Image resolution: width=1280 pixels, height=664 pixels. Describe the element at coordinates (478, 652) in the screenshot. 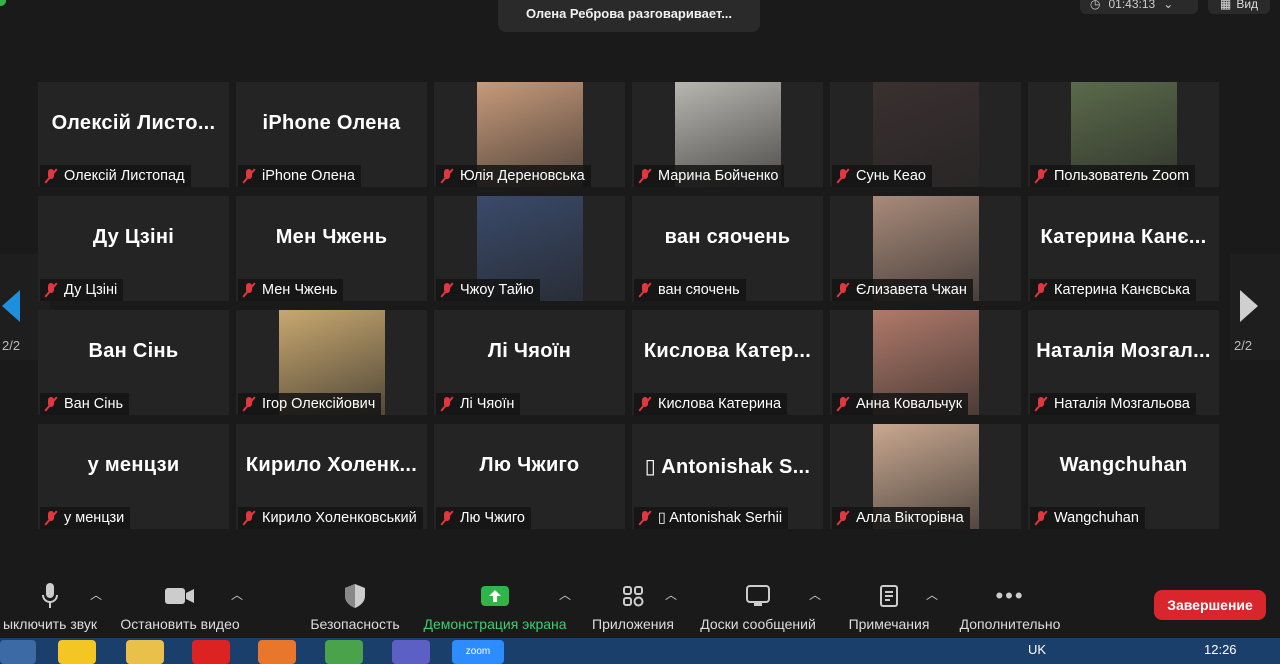

I see `zoom-taskbar-icon: zoom` at that location.